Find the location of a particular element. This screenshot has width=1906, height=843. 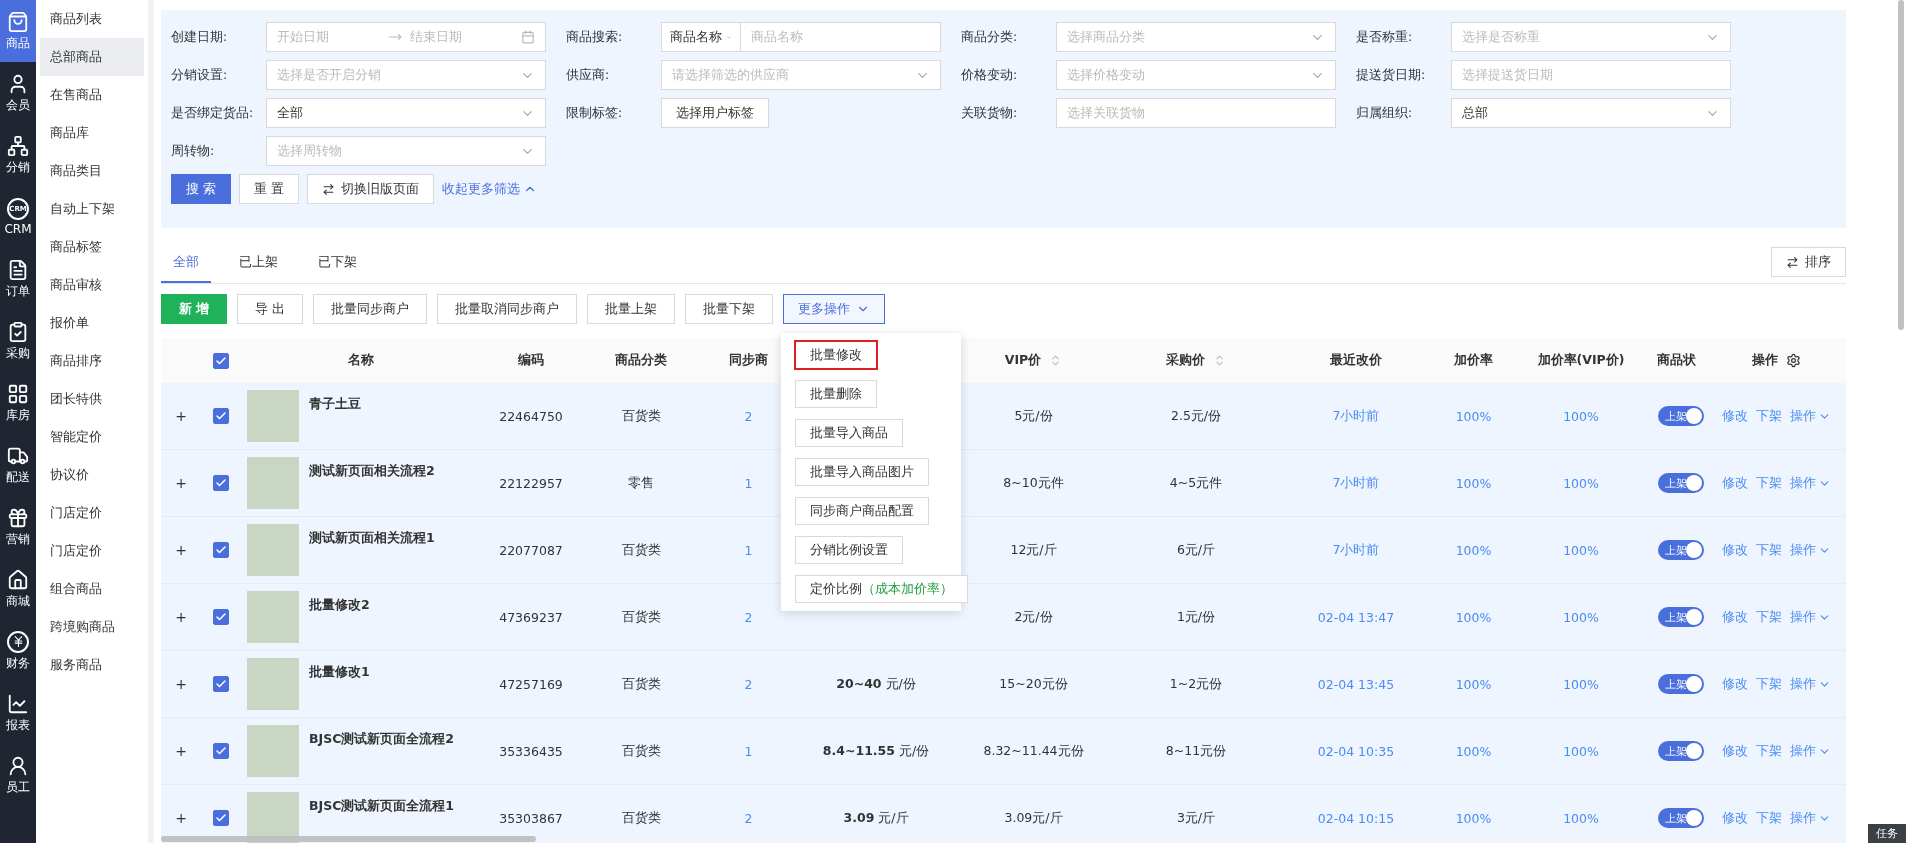

nav-item: 财务 is located at coordinates (18, 651).